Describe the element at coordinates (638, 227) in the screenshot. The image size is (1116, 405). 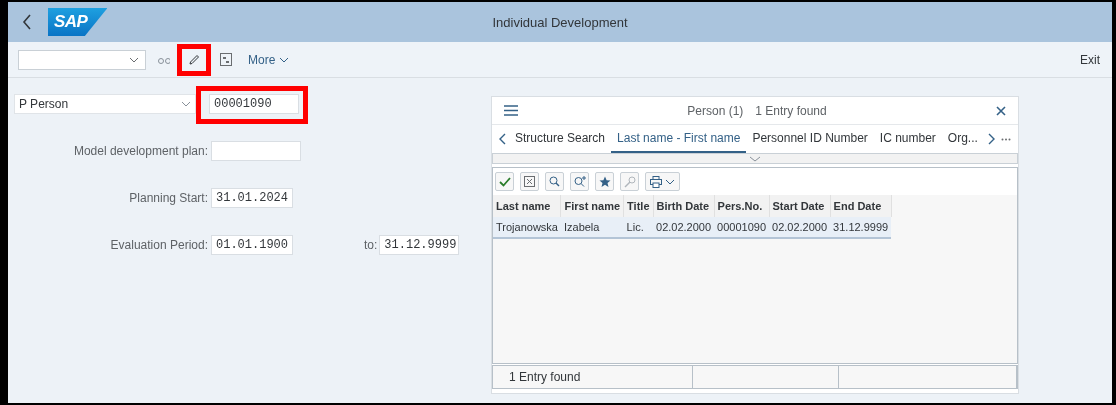
I see `table-cell: Lic.` at that location.